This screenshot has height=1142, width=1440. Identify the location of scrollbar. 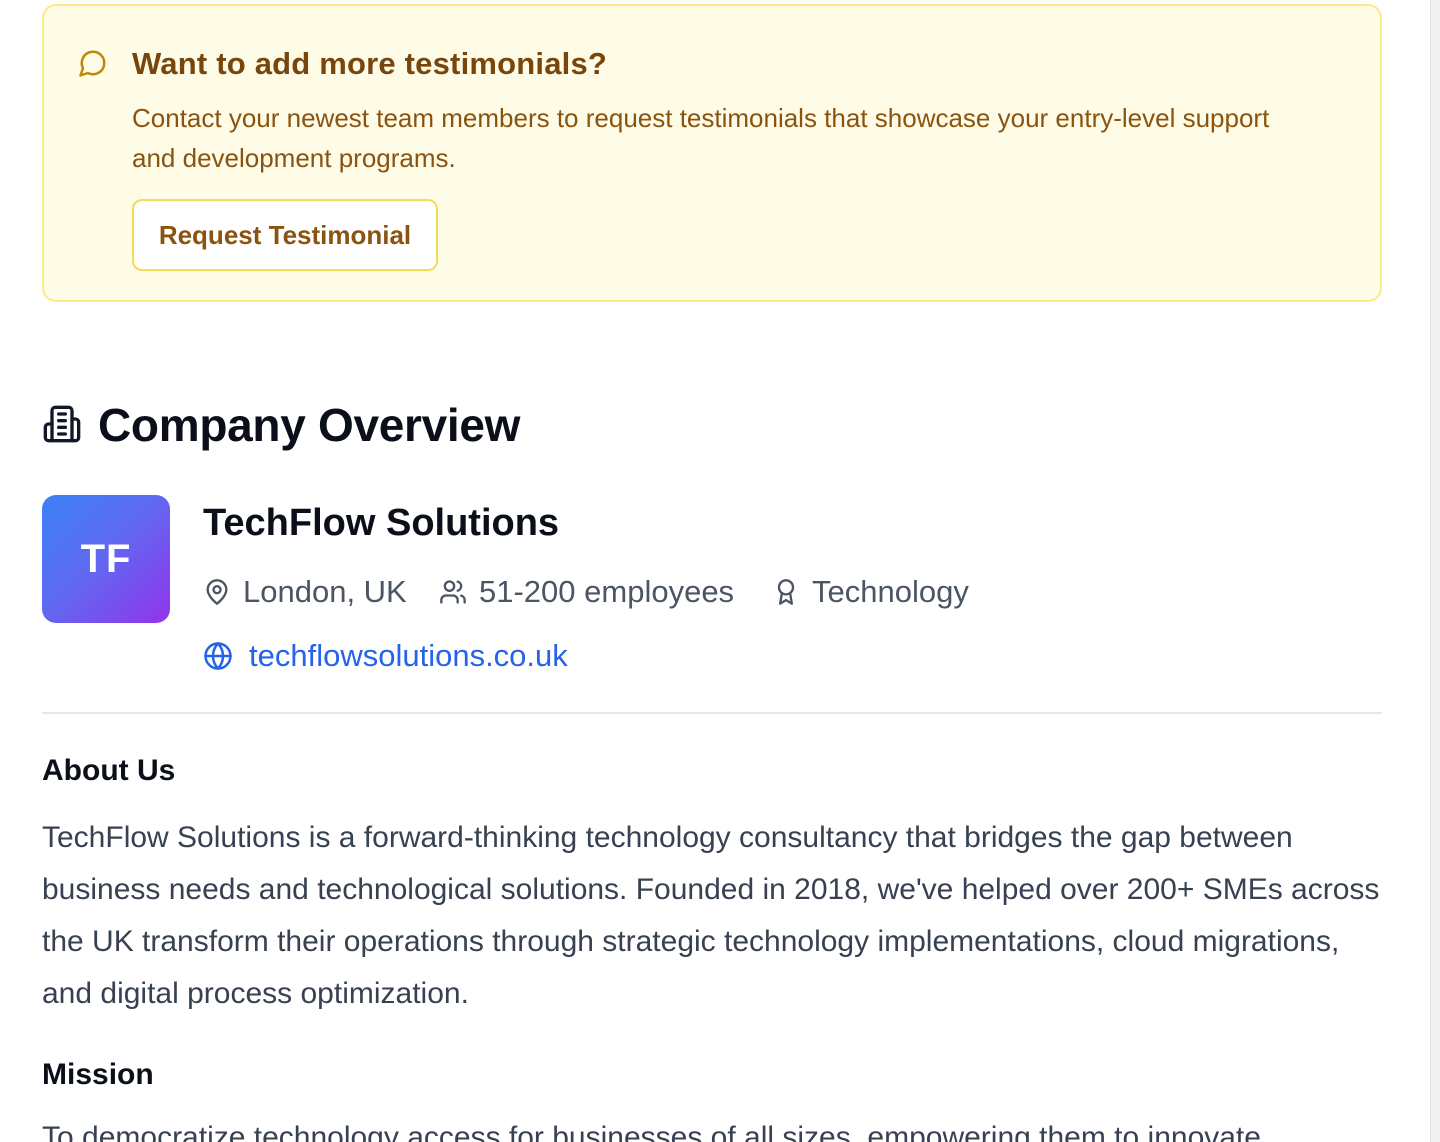
(1435, 571).